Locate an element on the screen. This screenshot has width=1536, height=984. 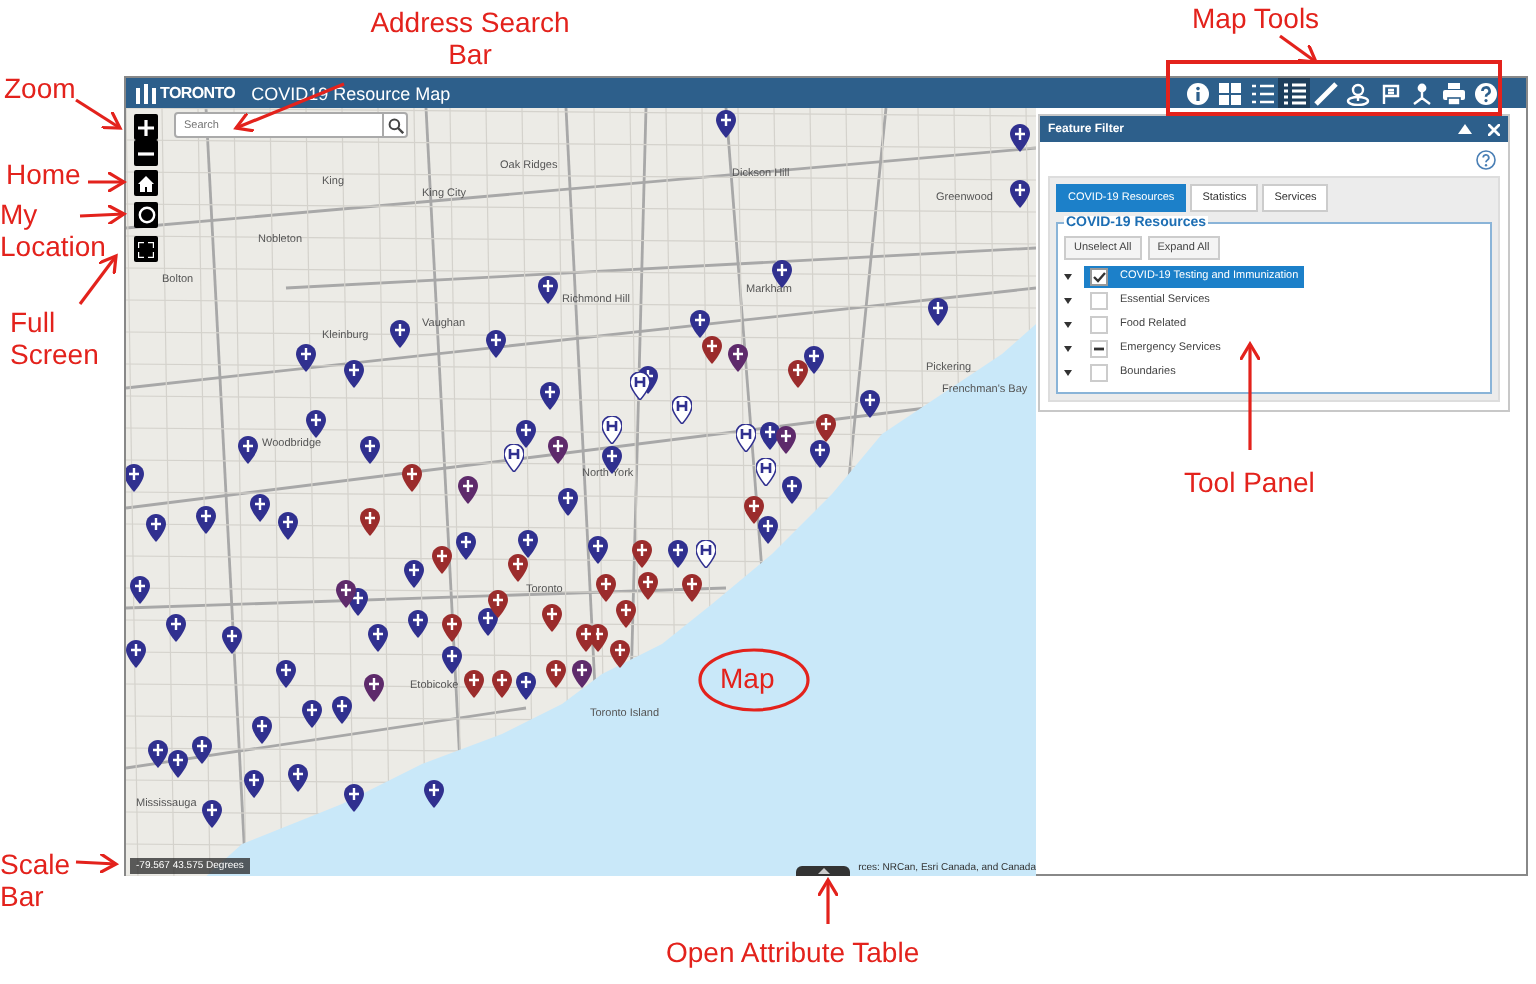
zoom-out-button is located at coordinates (146, 153).